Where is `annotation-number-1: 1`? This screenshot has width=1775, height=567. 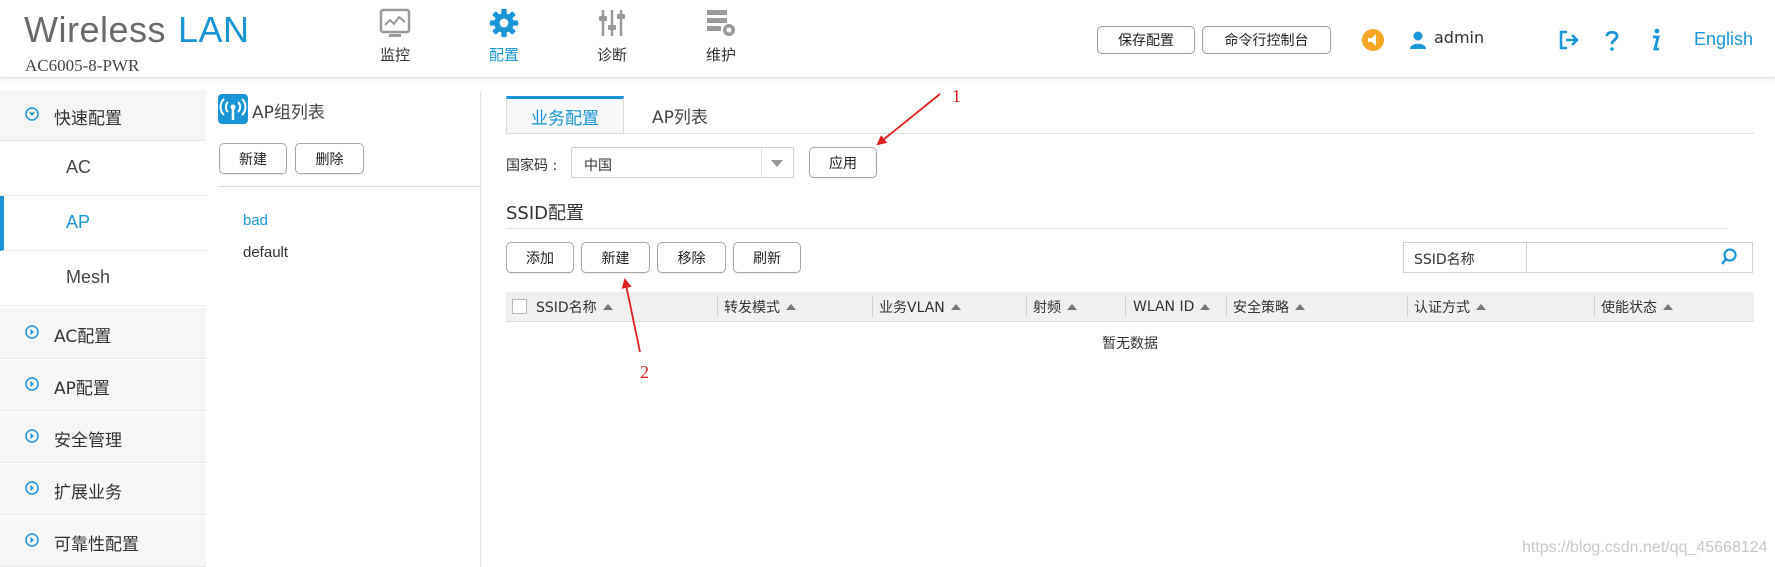
annotation-number-1: 1 is located at coordinates (956, 96).